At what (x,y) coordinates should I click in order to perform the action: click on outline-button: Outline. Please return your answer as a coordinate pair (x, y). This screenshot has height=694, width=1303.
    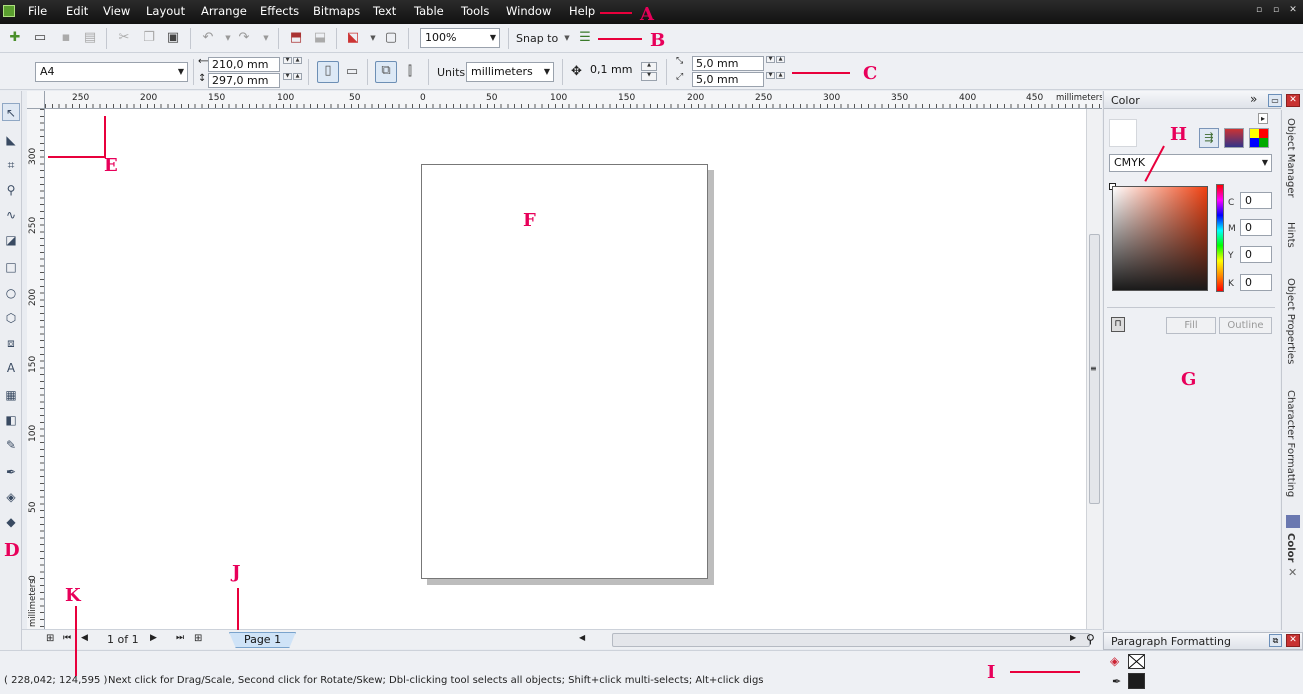
    Looking at the image, I should click on (1245, 325).